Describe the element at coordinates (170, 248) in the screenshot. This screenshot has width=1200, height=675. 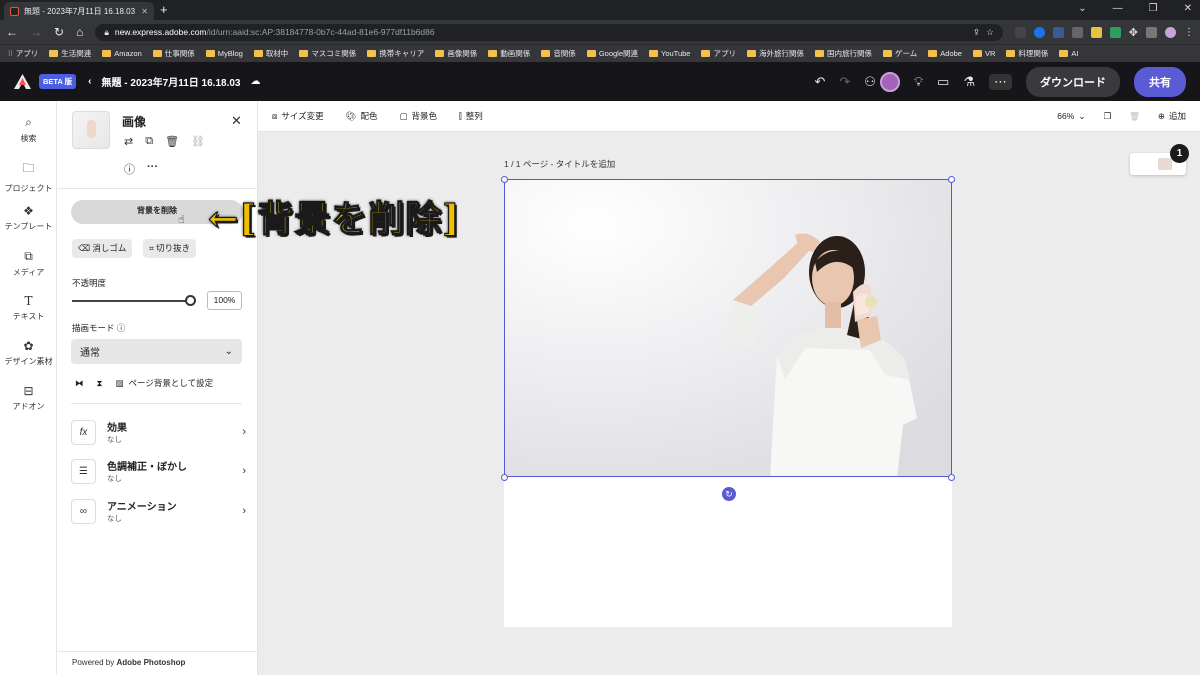
I see `crop-button: ⌗ 切り抜き` at that location.